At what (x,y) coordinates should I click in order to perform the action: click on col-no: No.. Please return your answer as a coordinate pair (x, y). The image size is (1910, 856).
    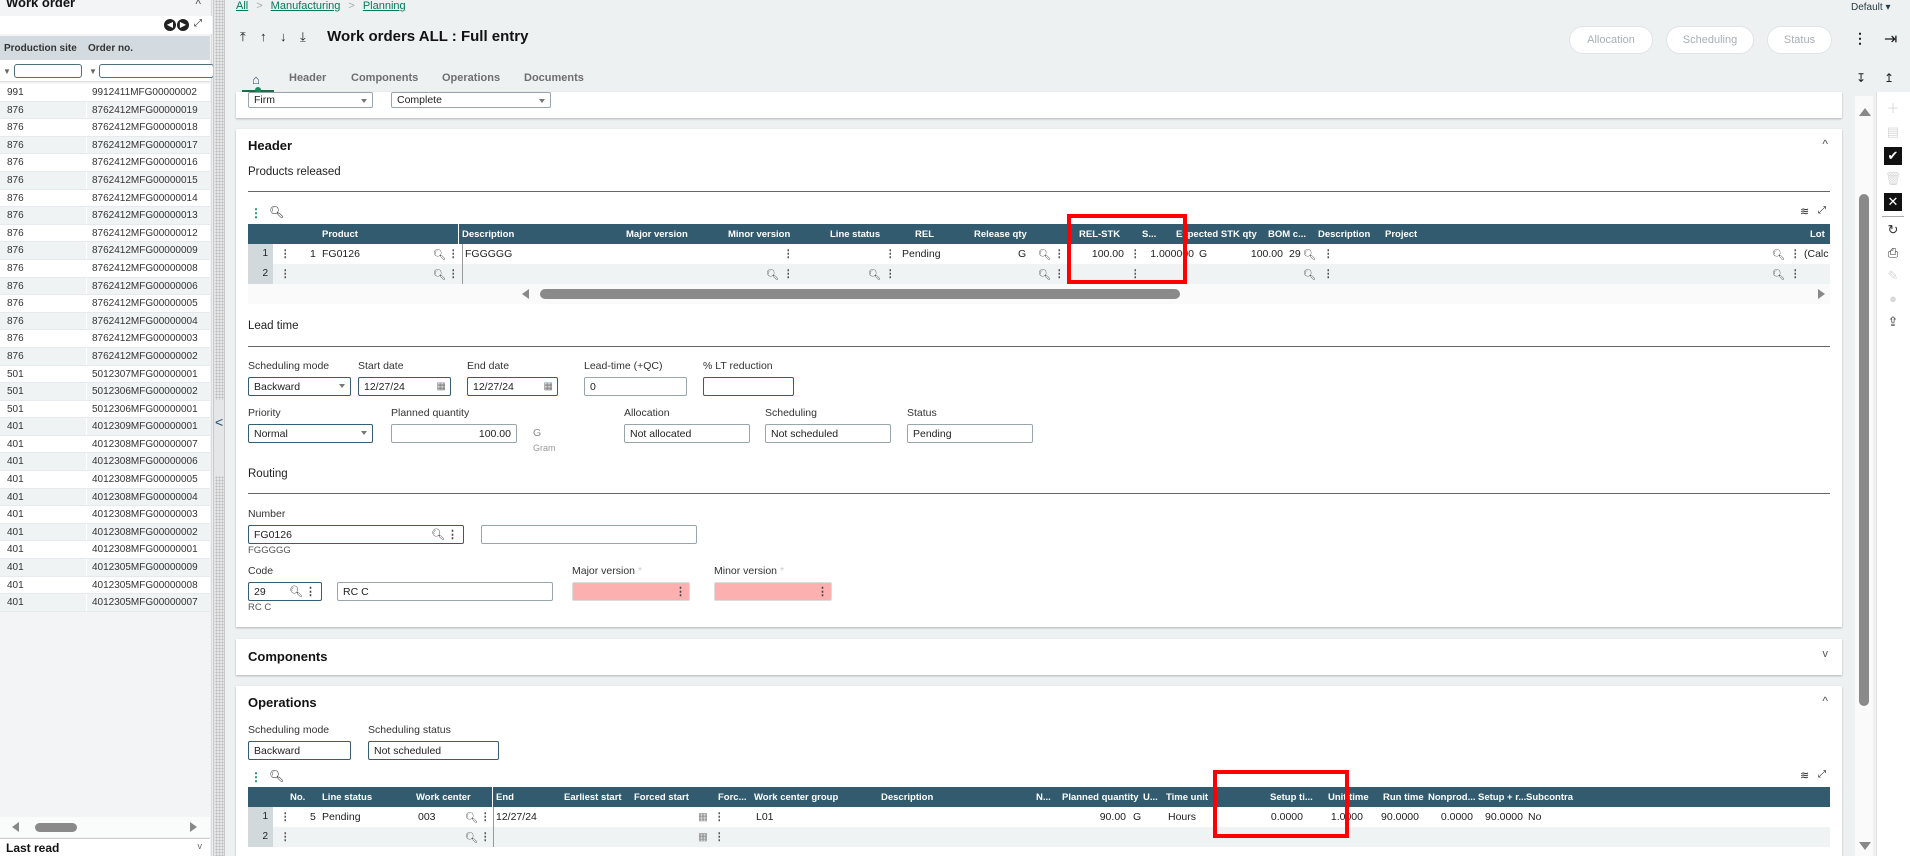
    Looking at the image, I should click on (297, 797).